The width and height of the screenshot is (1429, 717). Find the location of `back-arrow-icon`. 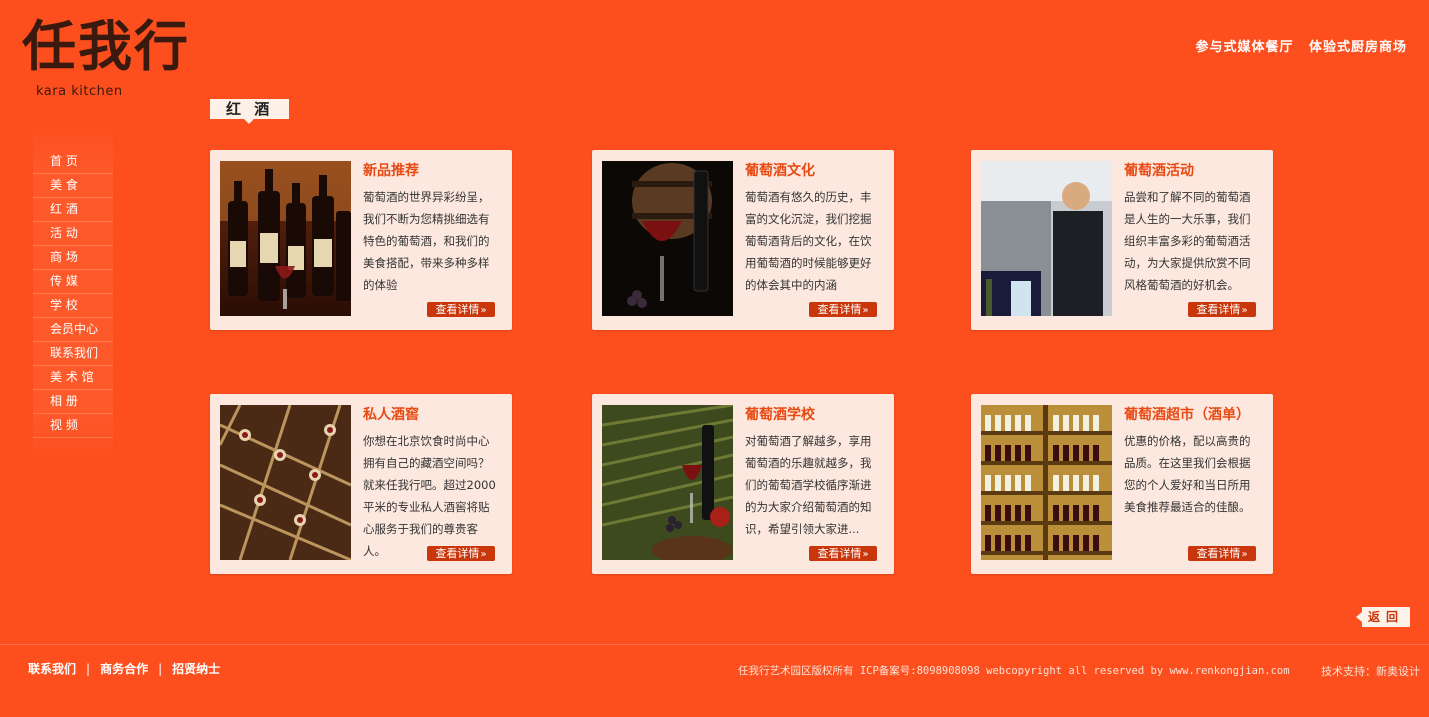

back-arrow-icon is located at coordinates (1359, 617).